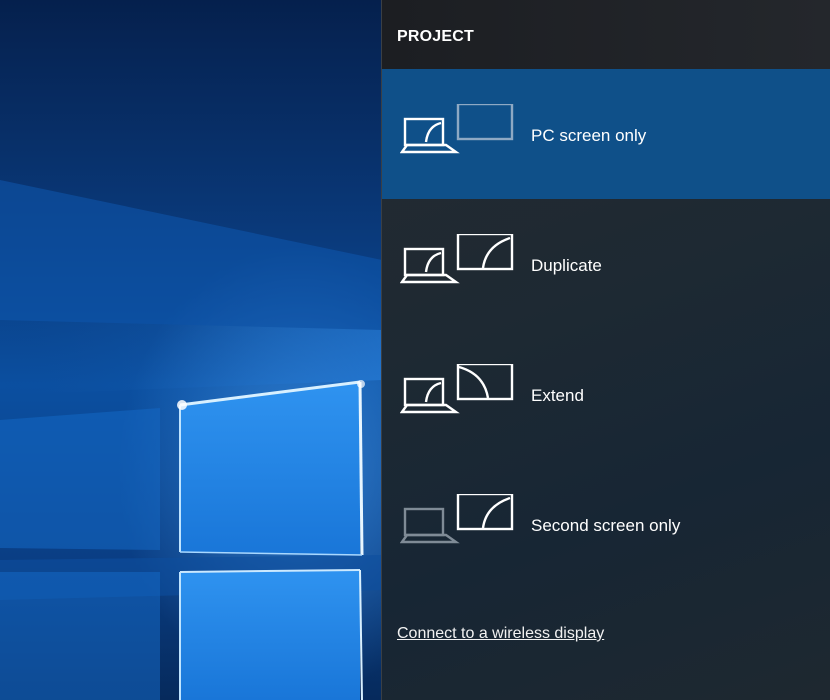  I want to click on flyout-header: PROJECT, so click(606, 34).